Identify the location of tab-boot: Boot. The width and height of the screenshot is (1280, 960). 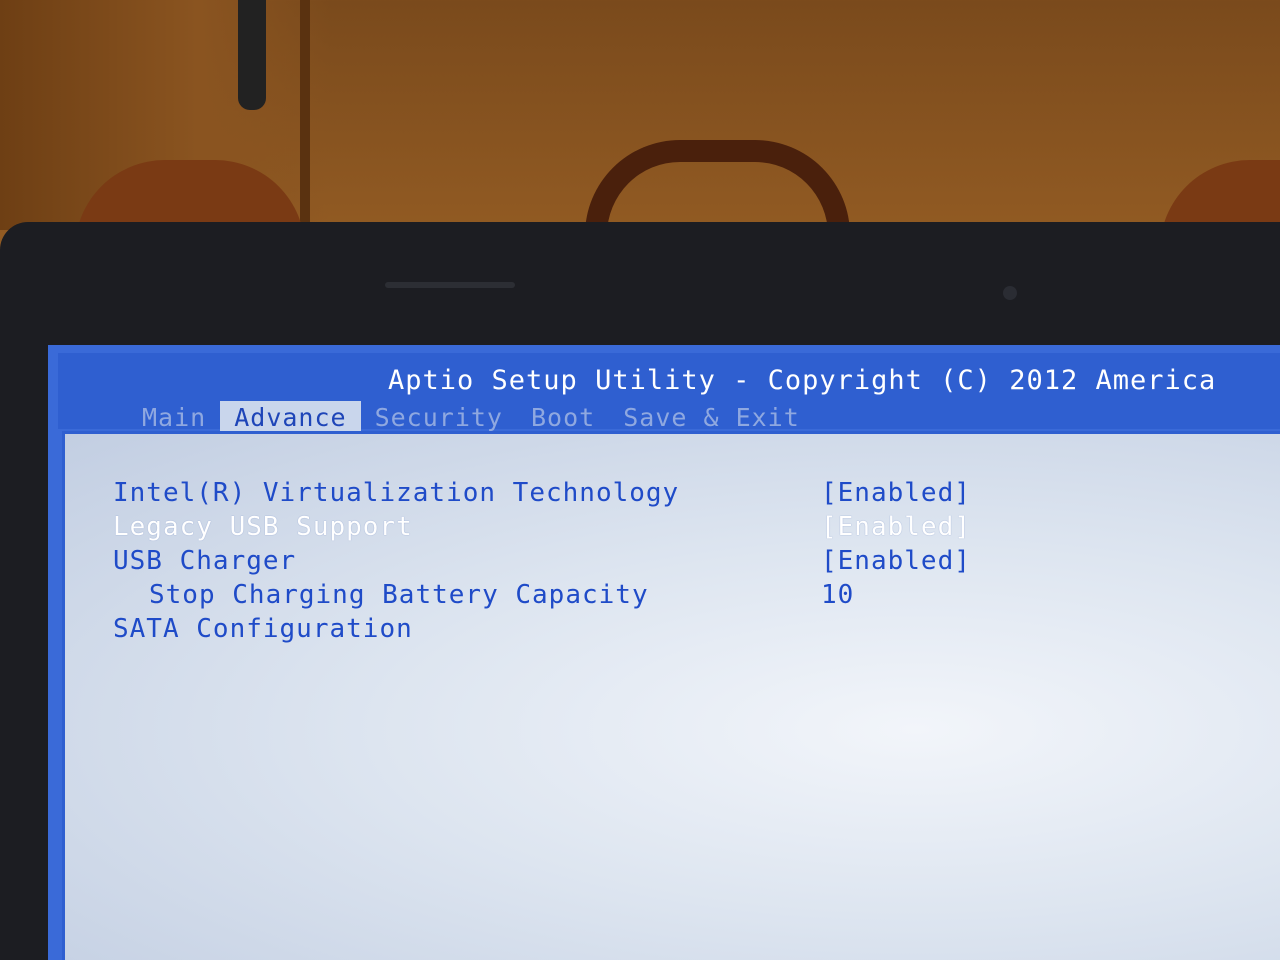
(563, 418).